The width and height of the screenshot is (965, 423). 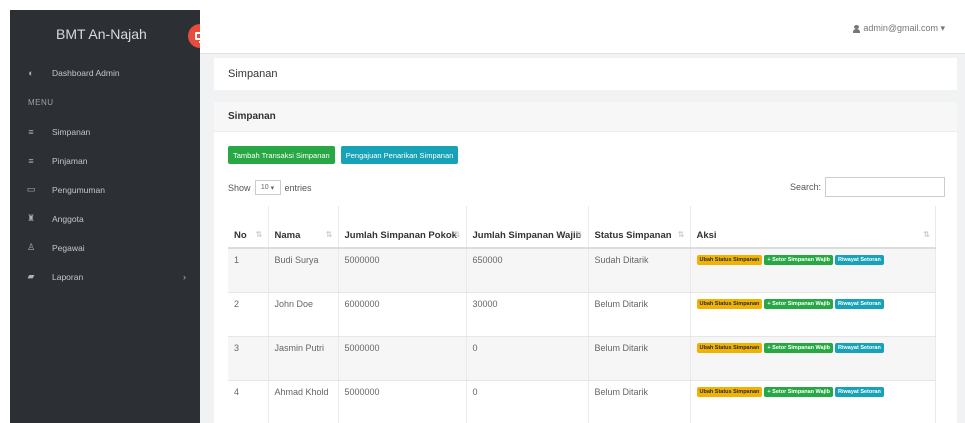 What do you see at coordinates (303, 227) in the screenshot?
I see `col-header-nama: Nama ⇅` at bounding box center [303, 227].